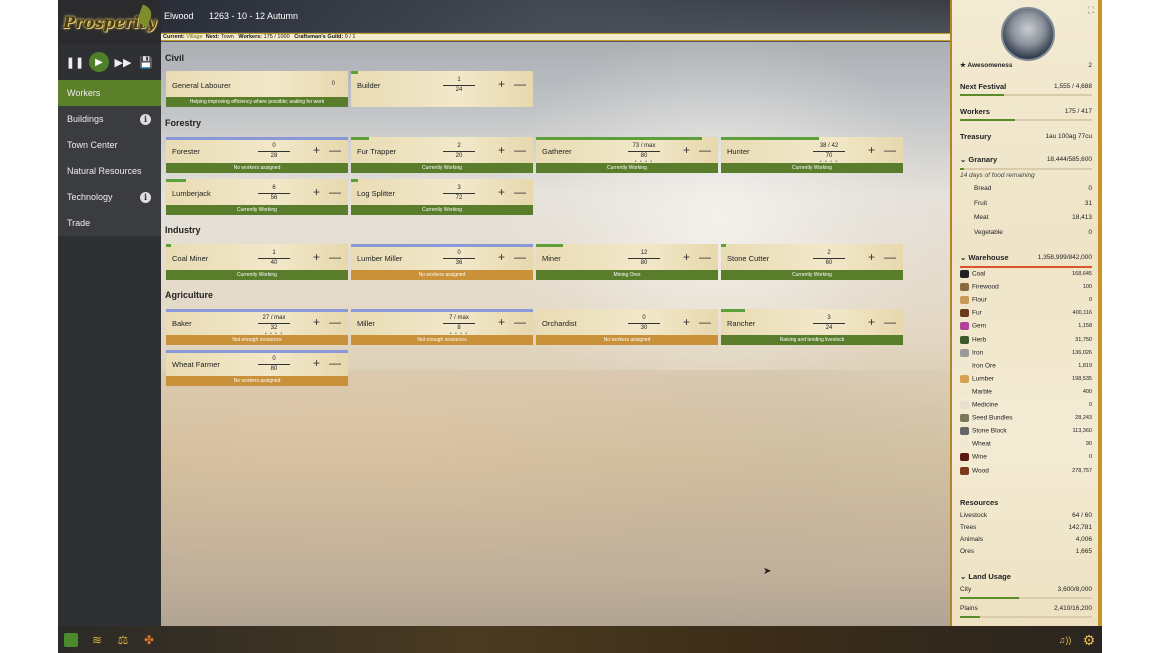 The image size is (1160, 653). What do you see at coordinates (1026, 365) in the screenshot?
I see `stat-row-iron-ore: Iron Ore 1,819` at bounding box center [1026, 365].